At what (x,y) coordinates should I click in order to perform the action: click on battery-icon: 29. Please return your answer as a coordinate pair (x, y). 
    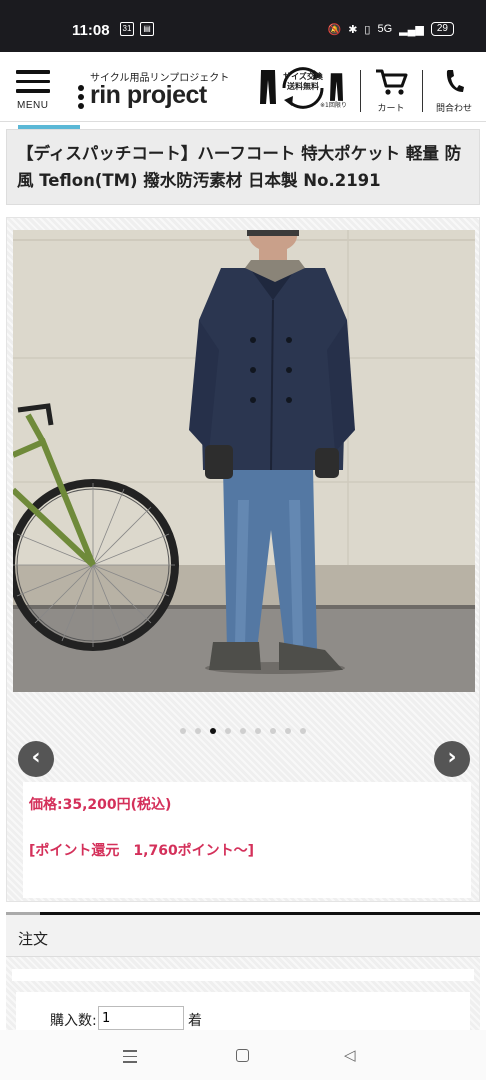
    Looking at the image, I should click on (442, 29).